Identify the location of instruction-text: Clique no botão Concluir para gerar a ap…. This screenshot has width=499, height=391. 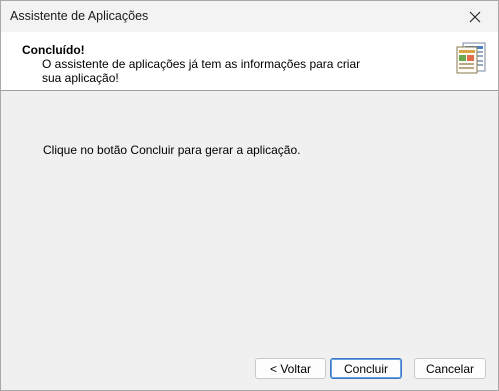
(172, 150).